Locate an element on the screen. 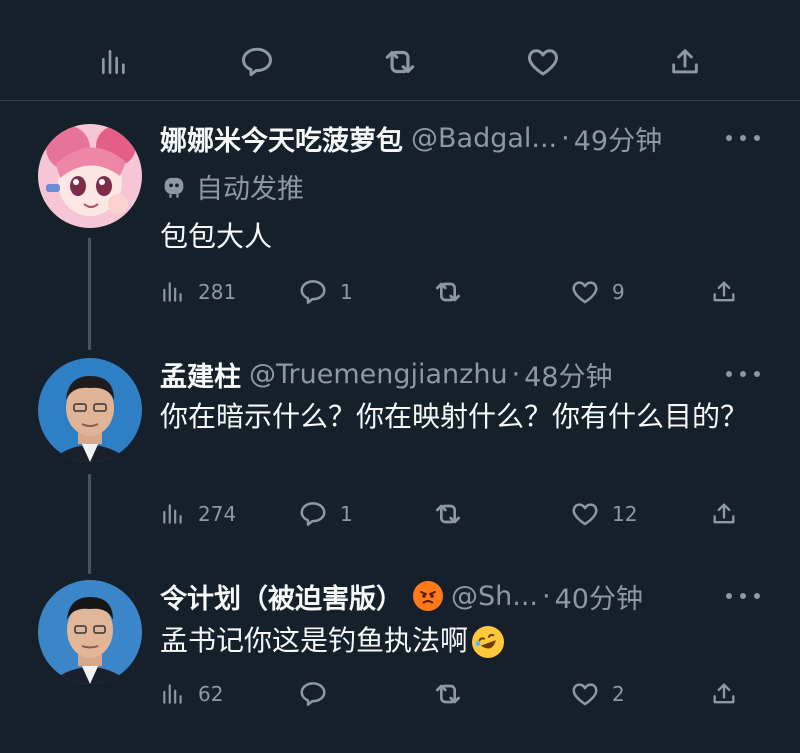 The height and width of the screenshot is (753, 800). anime-avatar-image is located at coordinates (90, 176).